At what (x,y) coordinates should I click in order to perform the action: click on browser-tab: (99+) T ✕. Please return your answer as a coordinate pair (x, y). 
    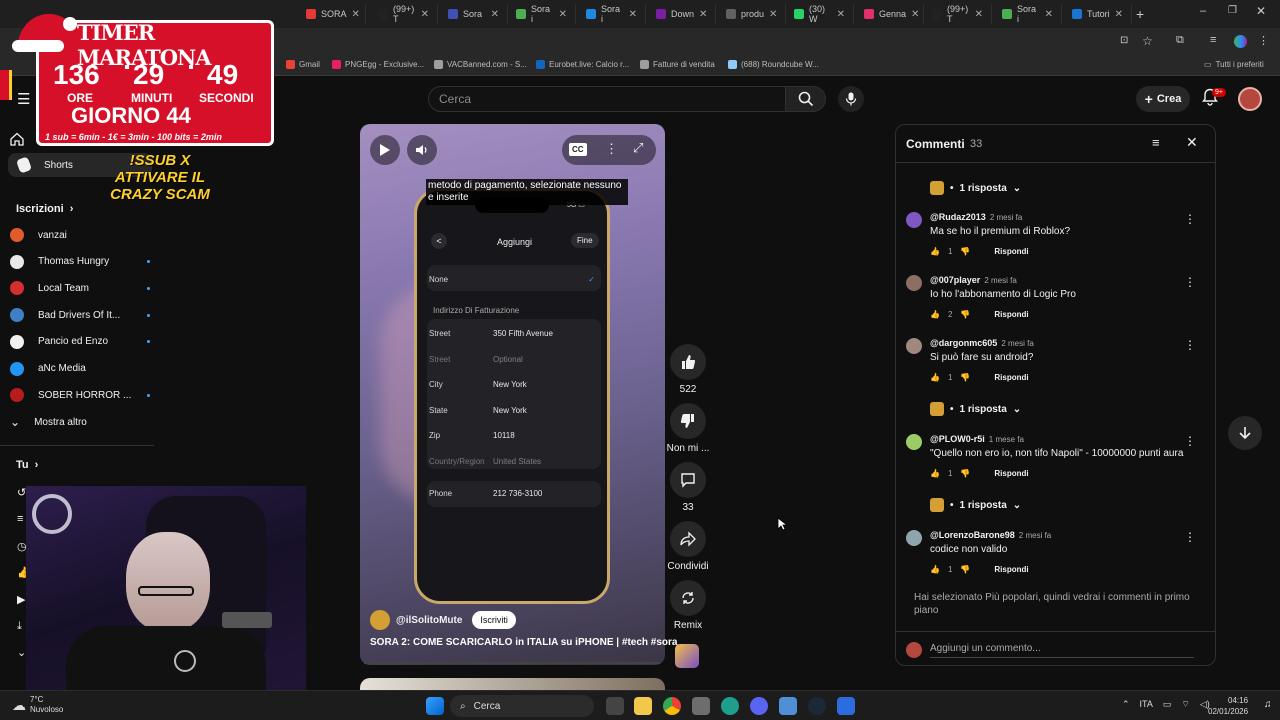
    Looking at the image, I should click on (958, 14).